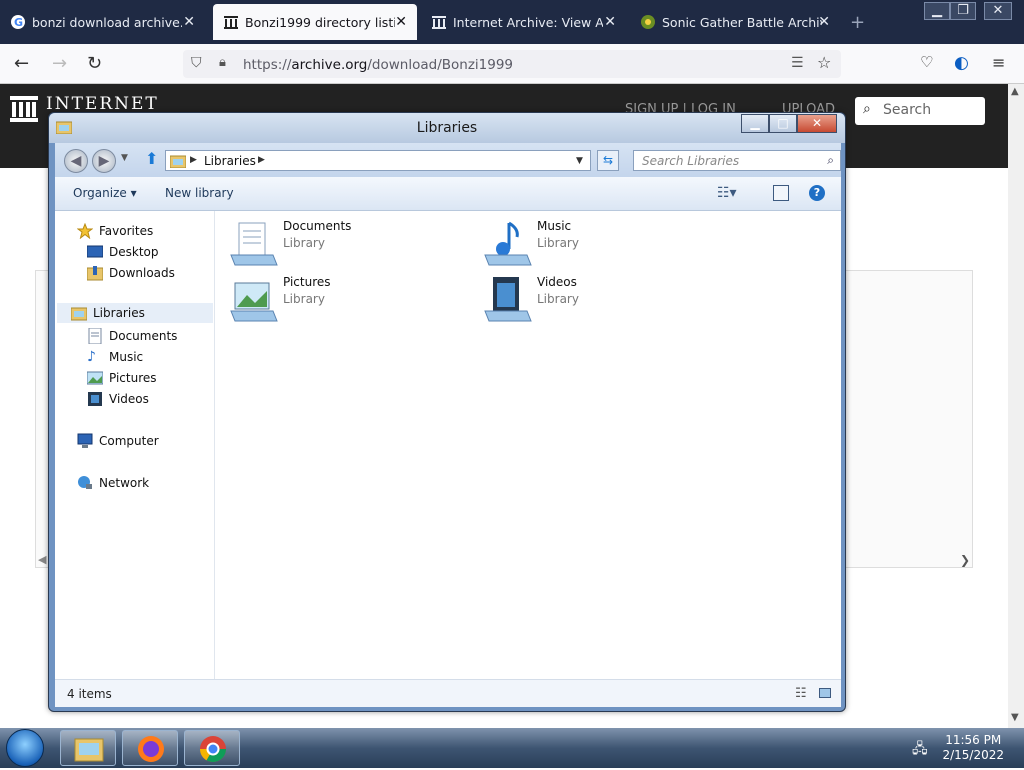 Image resolution: width=1024 pixels, height=770 pixels. What do you see at coordinates (1016, 406) in the screenshot?
I see `page-scrollbar: ▲ ▼` at bounding box center [1016, 406].